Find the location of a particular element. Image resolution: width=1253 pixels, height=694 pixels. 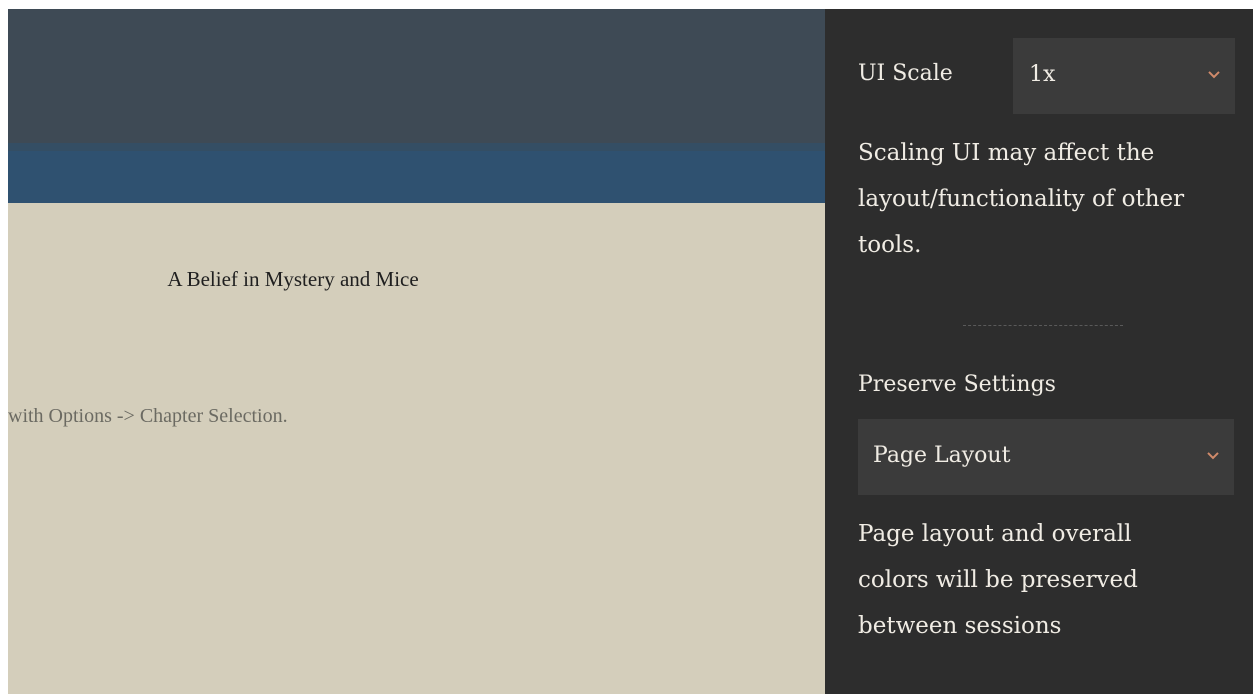

preserve-settings-label: Preserve Settings is located at coordinates (957, 384).